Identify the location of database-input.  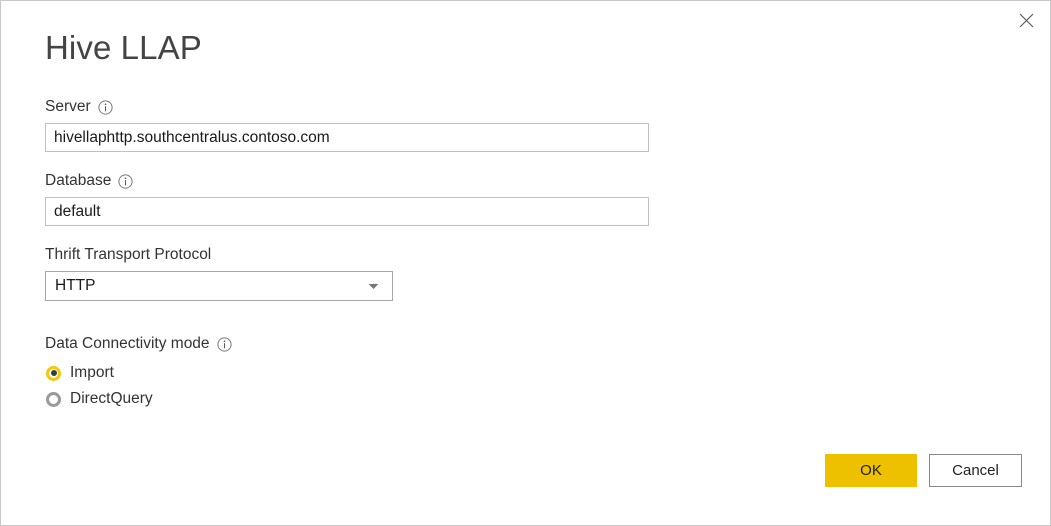
(347, 211).